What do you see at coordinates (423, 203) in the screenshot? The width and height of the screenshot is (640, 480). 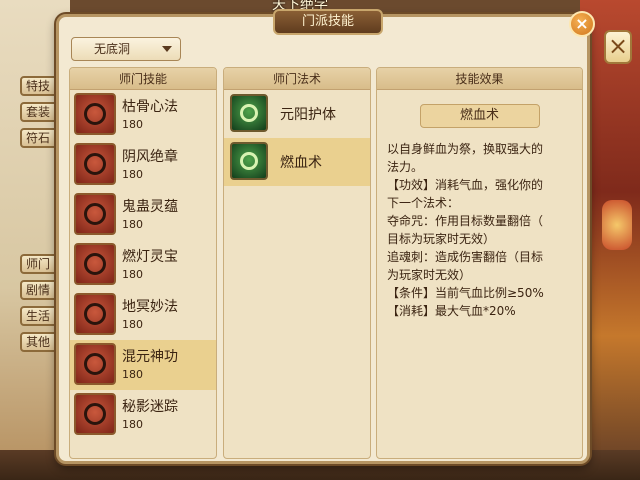 I see `effect-line: 下一个法术：` at bounding box center [423, 203].